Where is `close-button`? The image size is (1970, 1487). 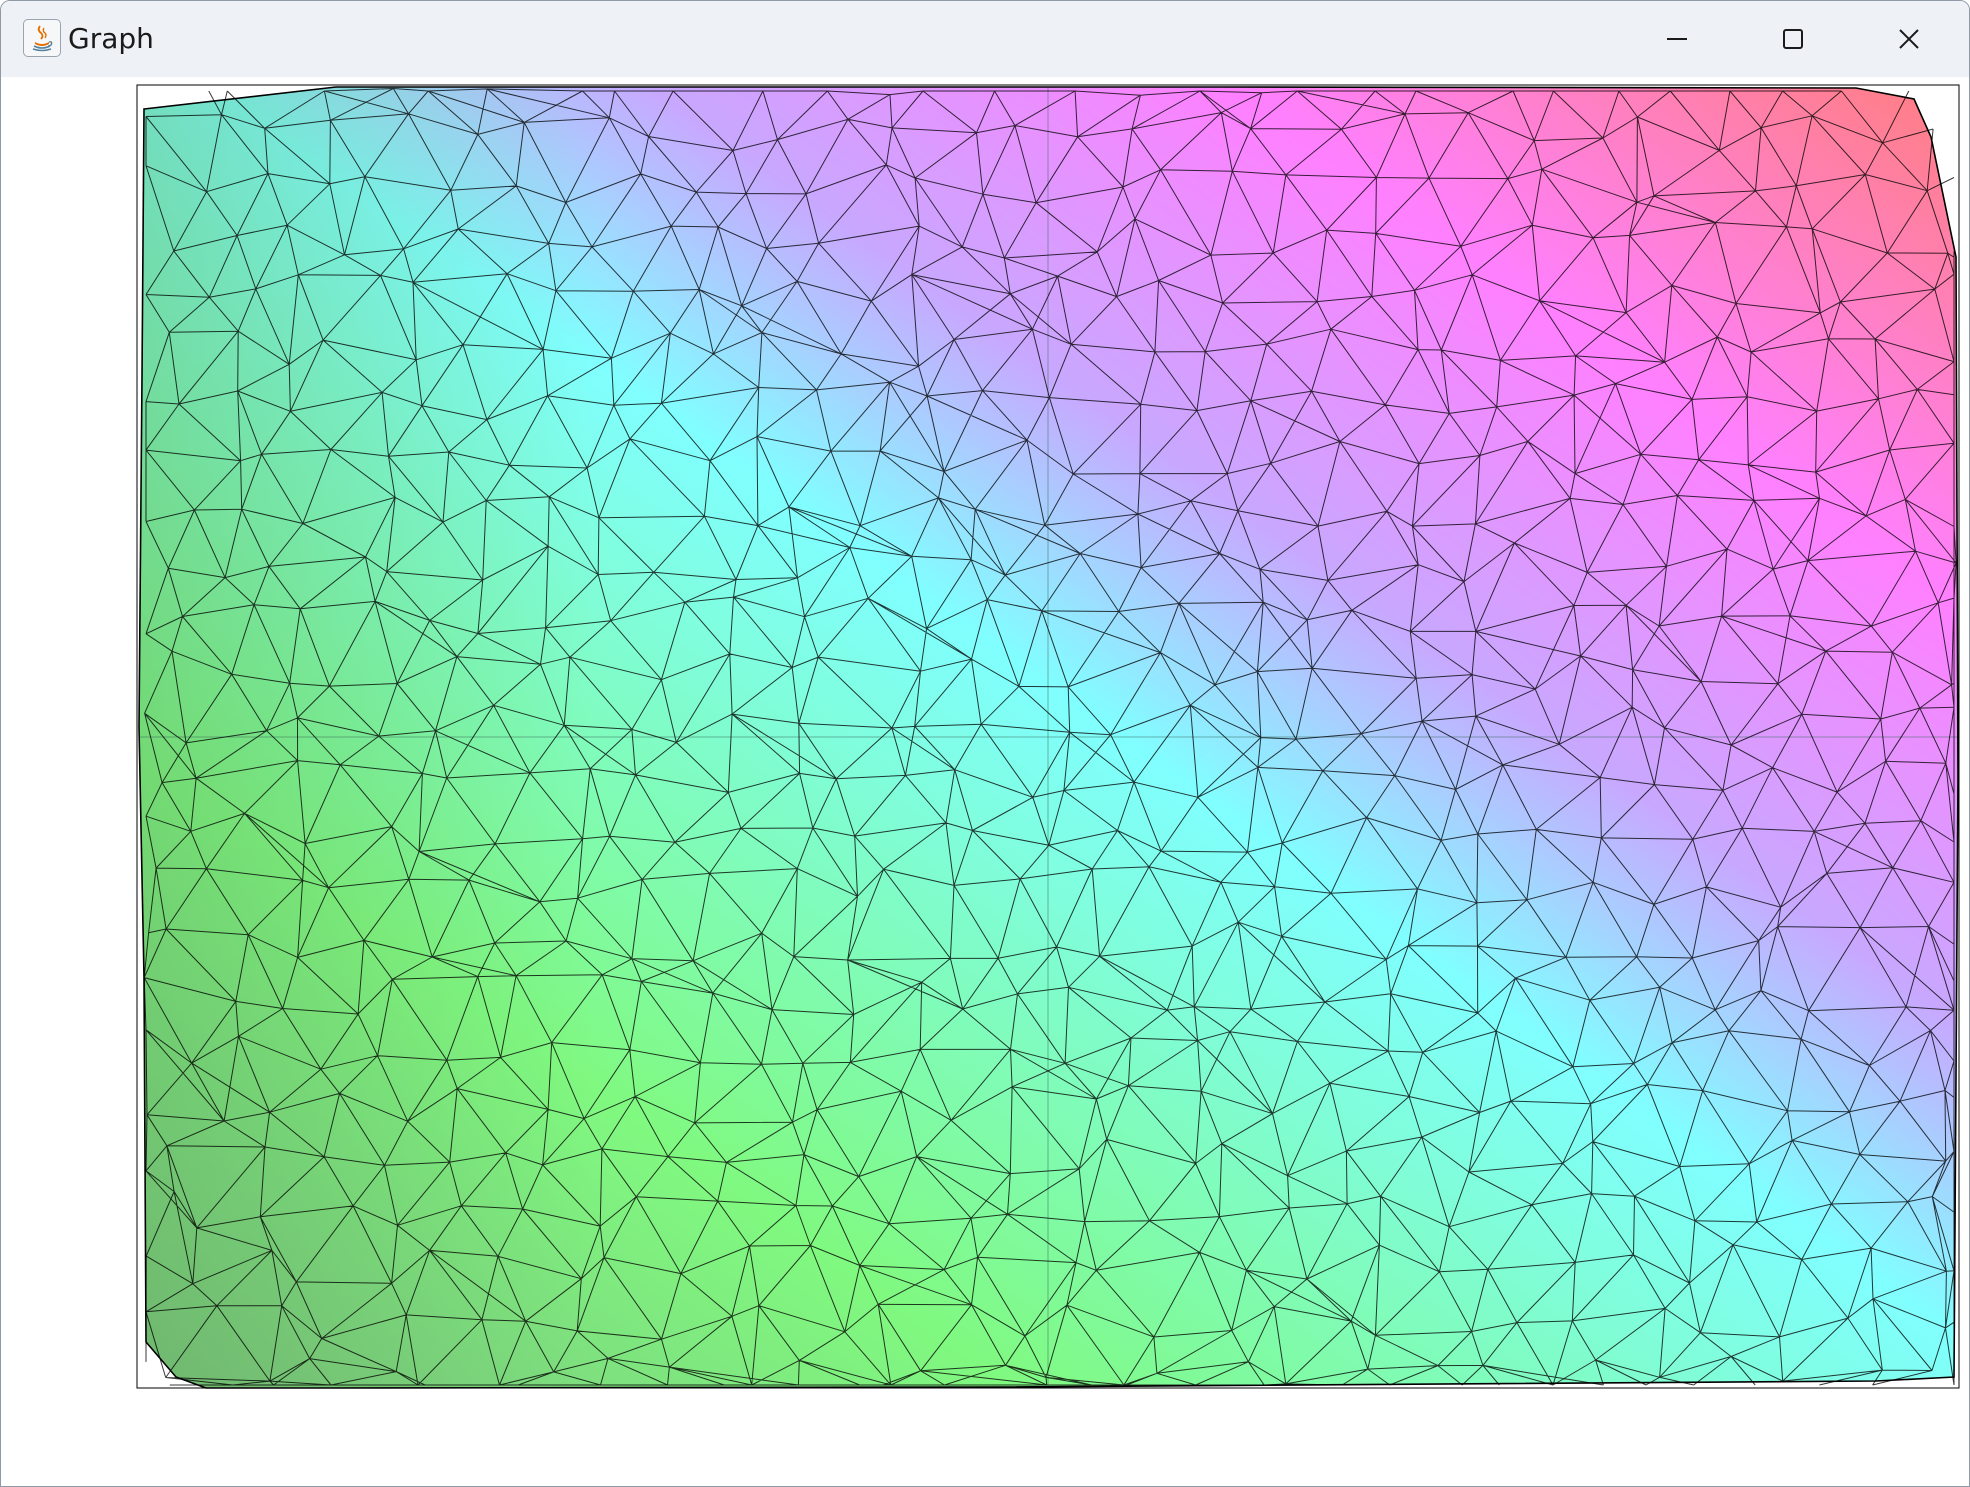
close-button is located at coordinates (1909, 39).